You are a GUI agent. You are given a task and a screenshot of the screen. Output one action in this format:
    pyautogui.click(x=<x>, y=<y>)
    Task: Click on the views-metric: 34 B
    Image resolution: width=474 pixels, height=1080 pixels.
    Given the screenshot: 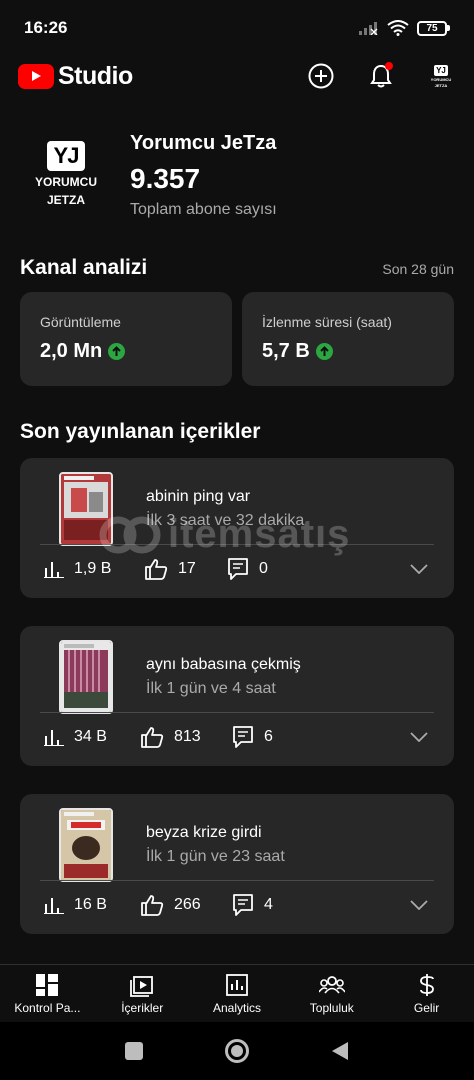 What is the action you would take?
    pyautogui.click(x=92, y=737)
    